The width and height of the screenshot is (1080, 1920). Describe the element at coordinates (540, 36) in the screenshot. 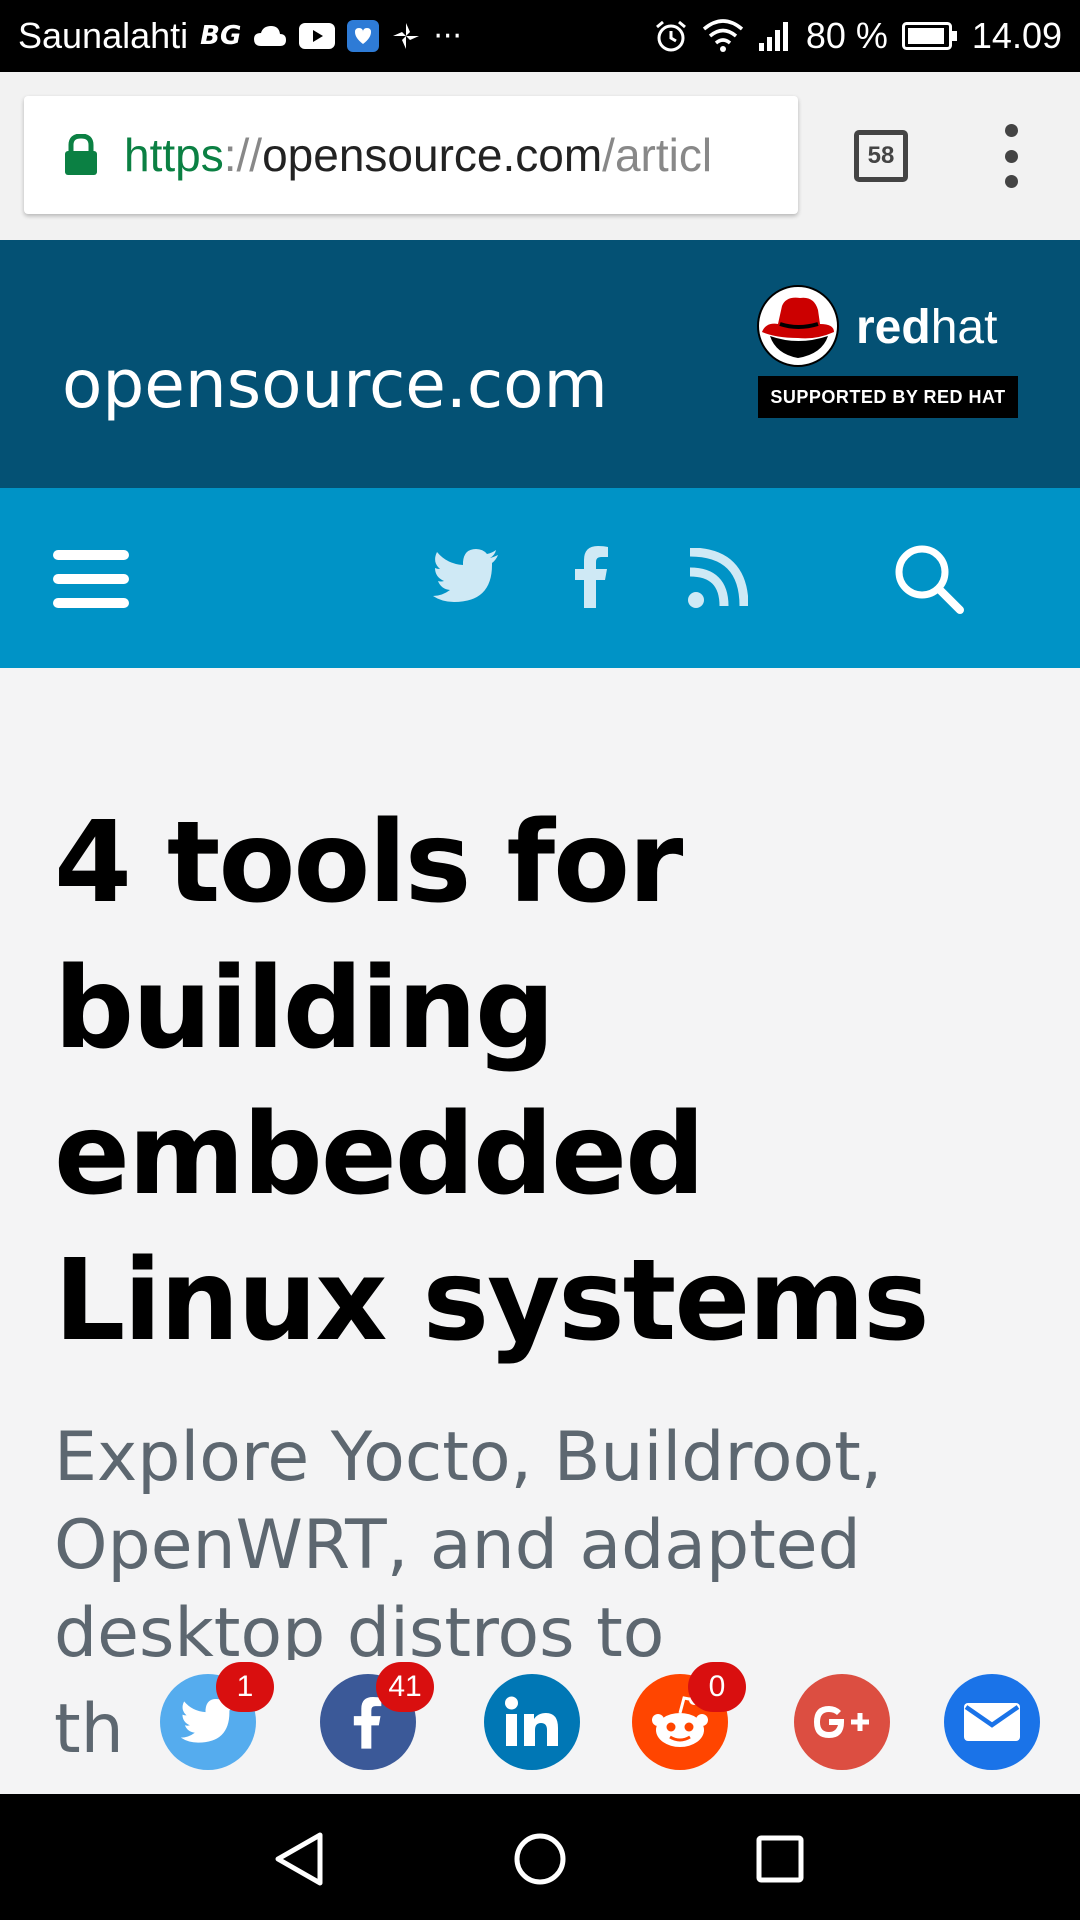

I see `status-bar: Saunalahti BG ··· 80 % 14.09` at that location.